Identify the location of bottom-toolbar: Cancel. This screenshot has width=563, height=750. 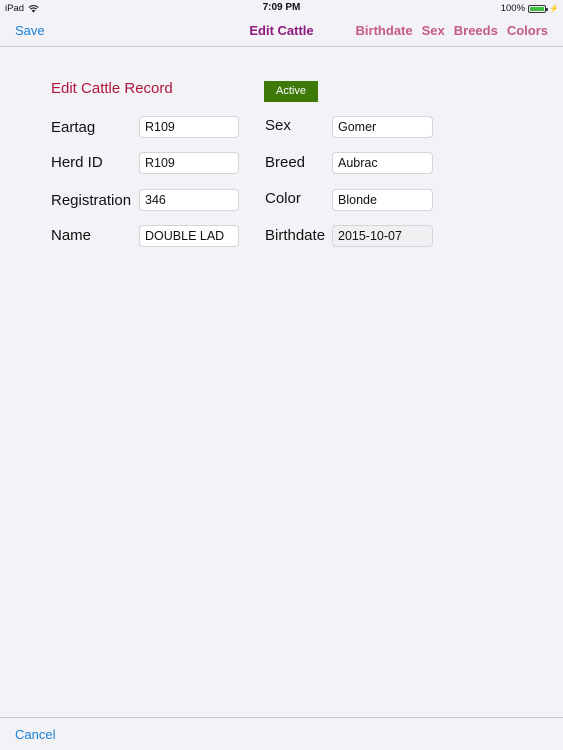
(281, 733).